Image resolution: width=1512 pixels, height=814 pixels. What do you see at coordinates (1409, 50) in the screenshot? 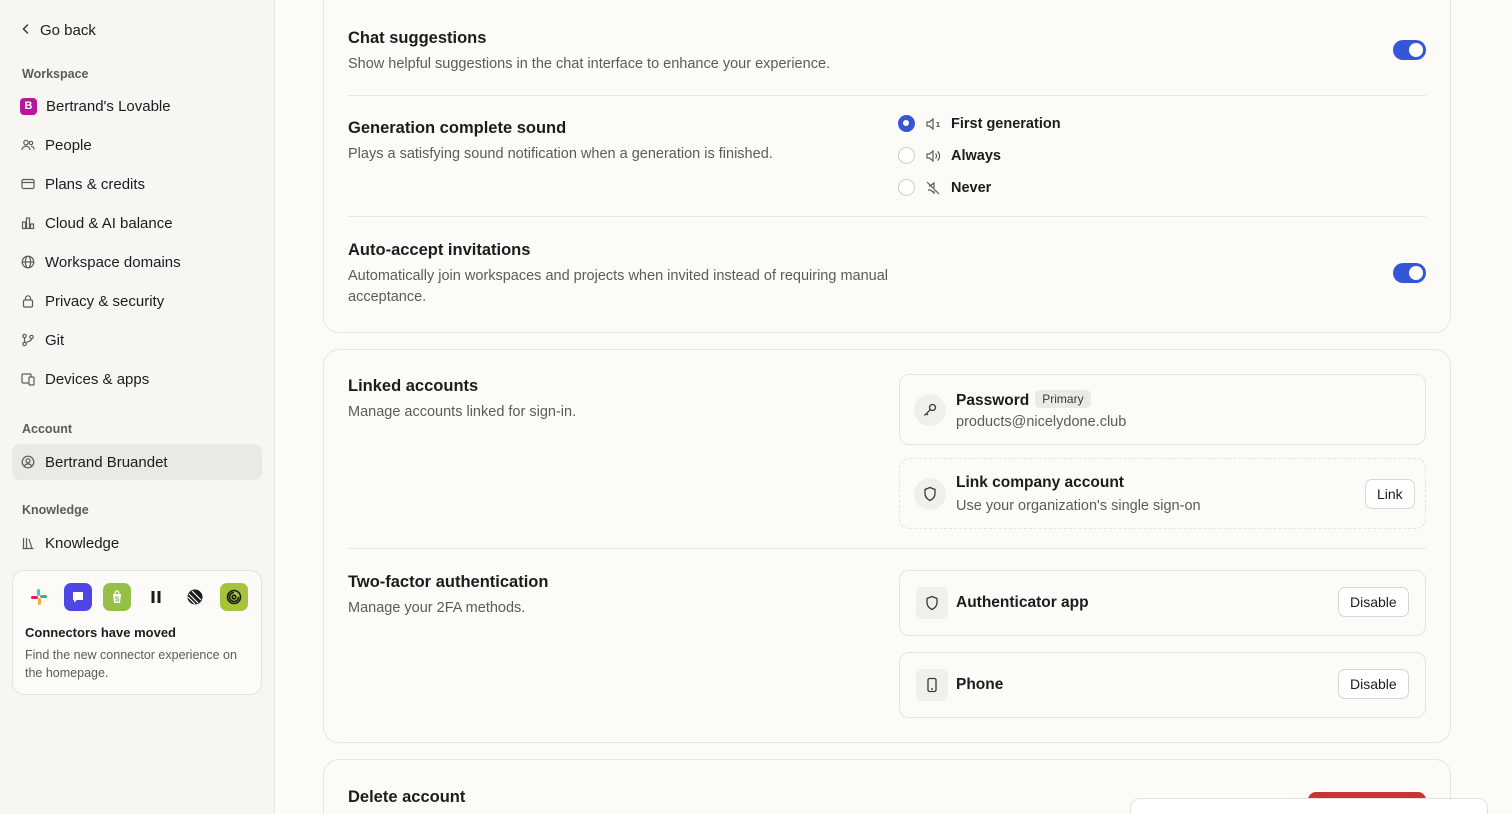
I see `chat-suggestions-toggle` at bounding box center [1409, 50].